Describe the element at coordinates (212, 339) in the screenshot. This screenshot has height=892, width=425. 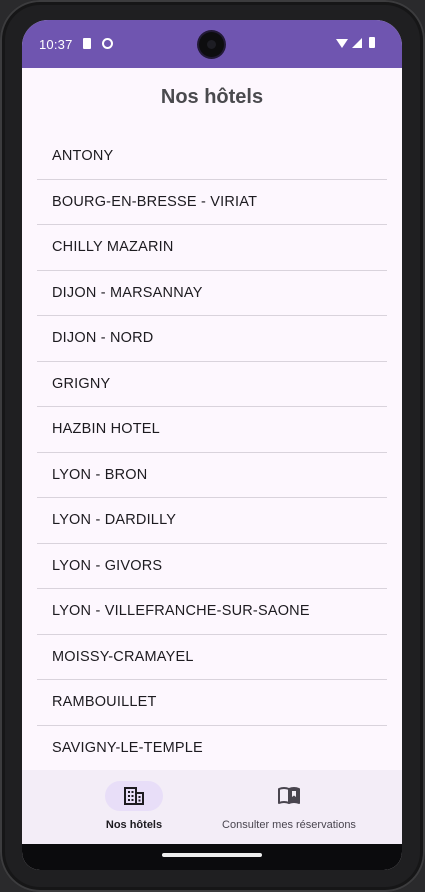
I see `hotel-list-item: DIJON - NORD` at that location.